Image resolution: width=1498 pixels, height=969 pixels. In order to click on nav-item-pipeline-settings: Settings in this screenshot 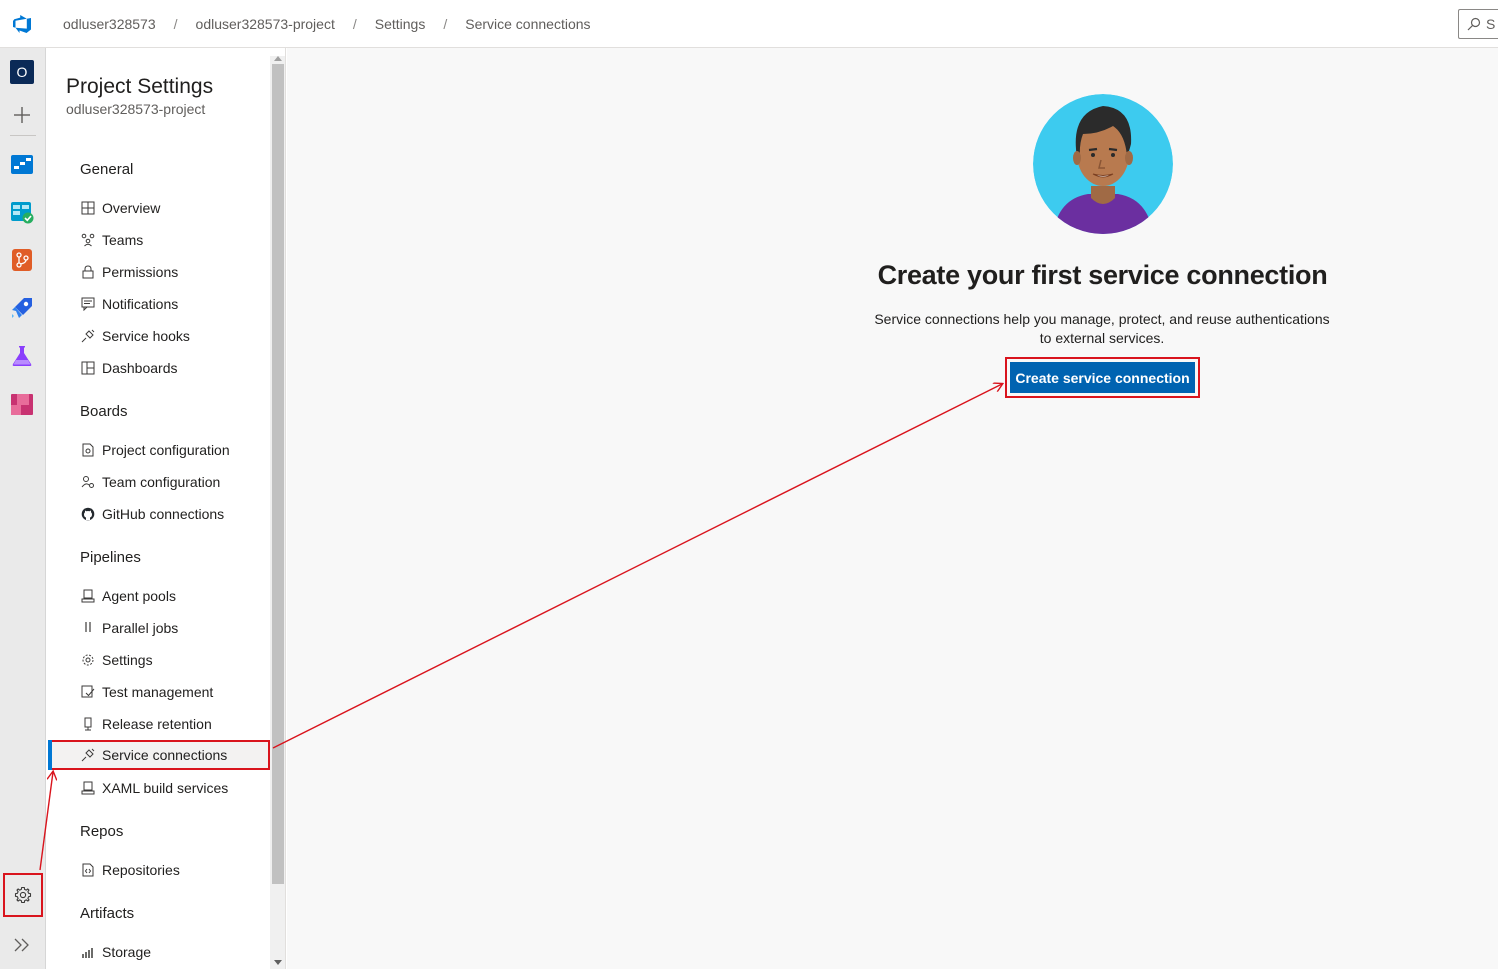, I will do `click(158, 660)`.